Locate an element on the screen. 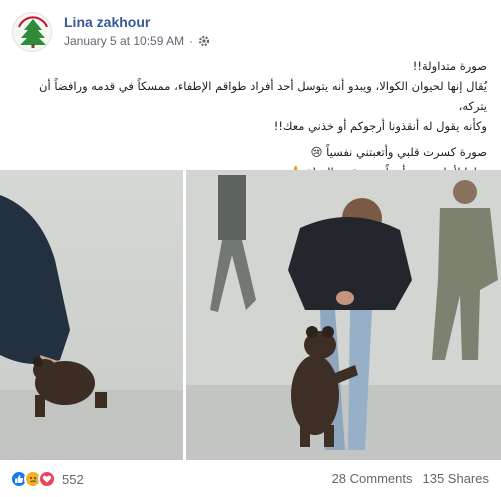 This screenshot has height=497, width=501. post-stats: 28 Comments 135 Shares is located at coordinates (410, 478).